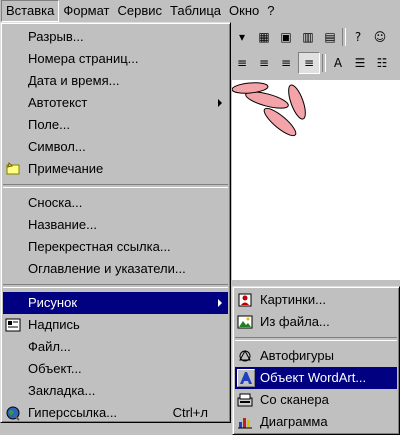 The height and width of the screenshot is (435, 400). Describe the element at coordinates (190, 412) in the screenshot. I see `shortcut-label: Ctrl+л` at that location.